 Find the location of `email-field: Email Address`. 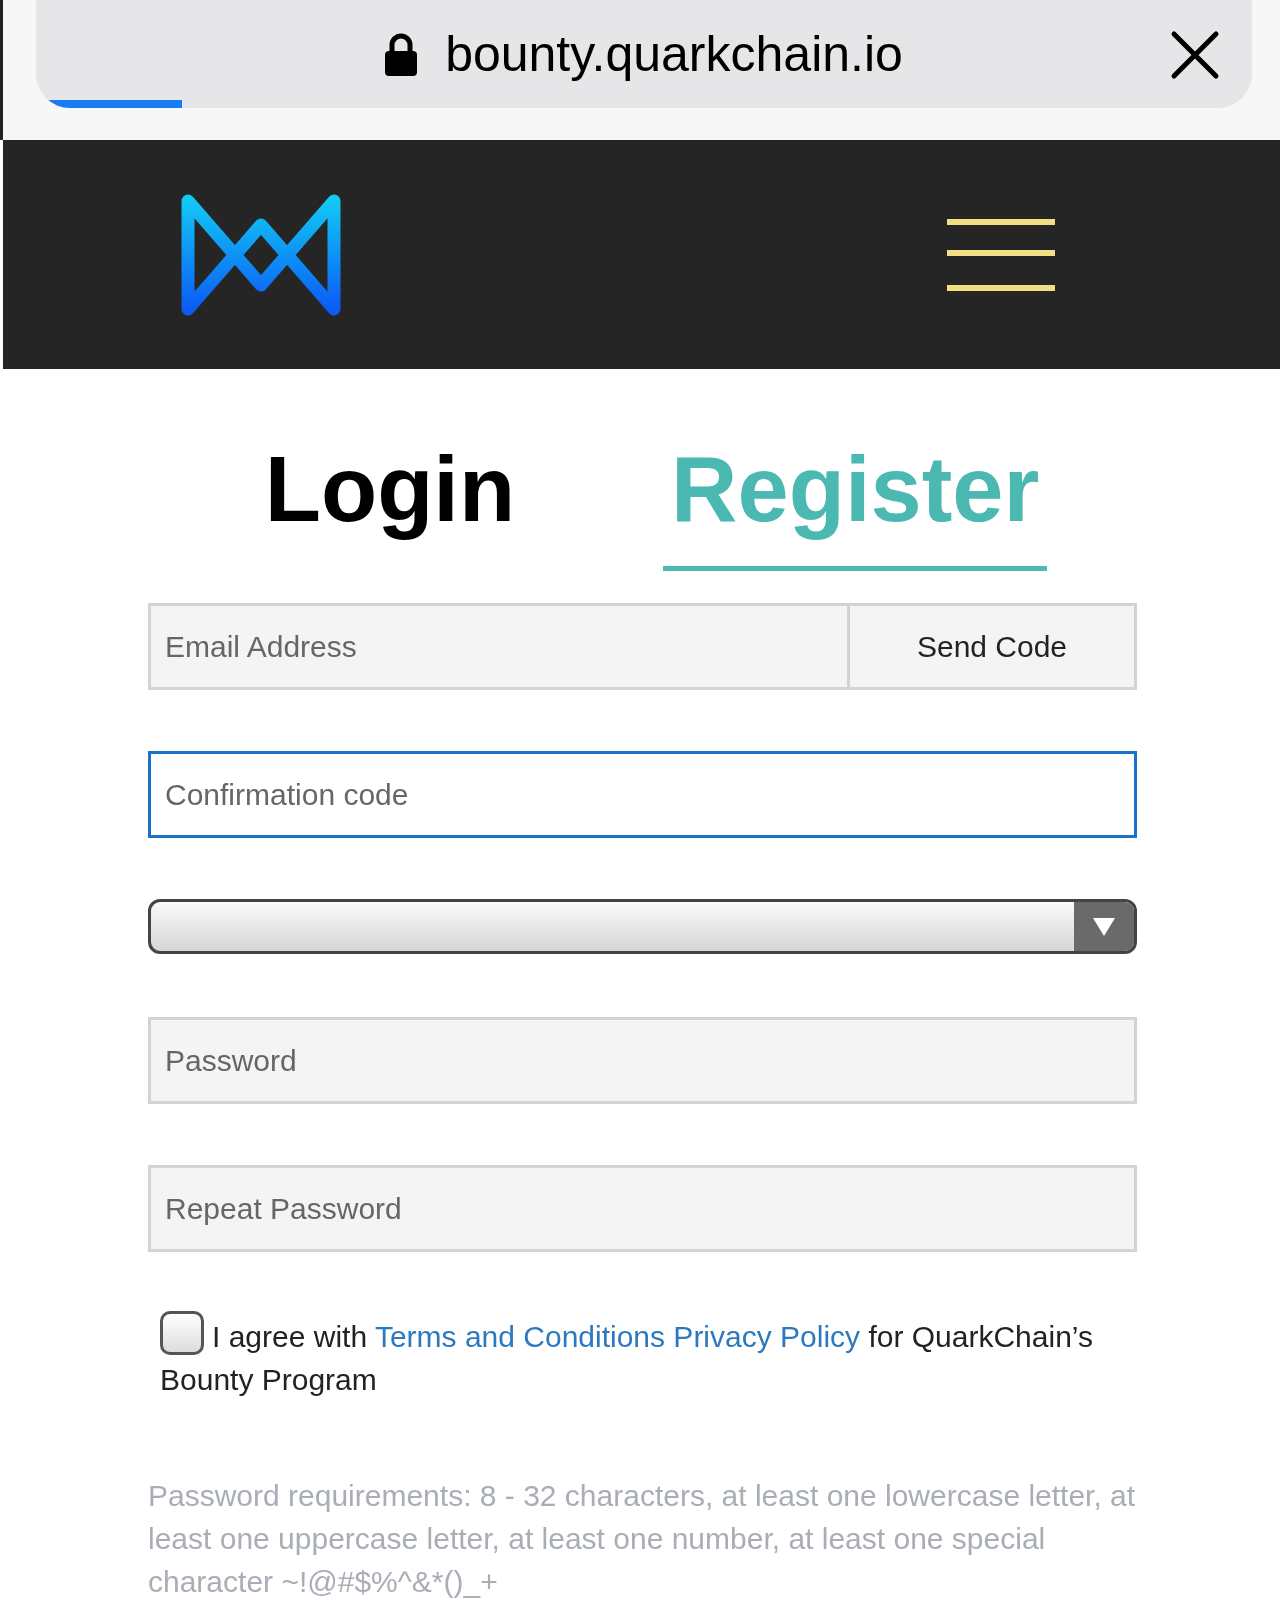

email-field: Email Address is located at coordinates (497, 646).